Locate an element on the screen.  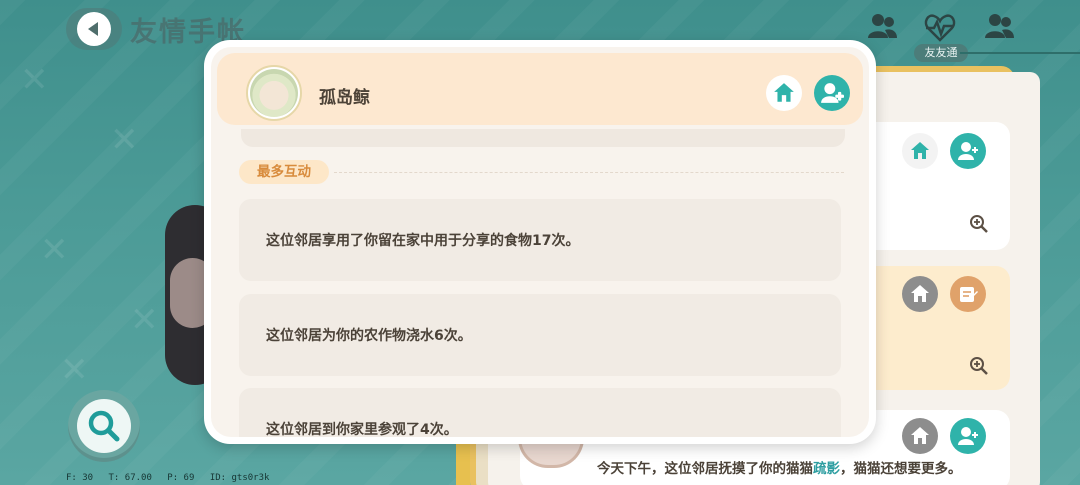
friend-avatar is located at coordinates (274, 93).